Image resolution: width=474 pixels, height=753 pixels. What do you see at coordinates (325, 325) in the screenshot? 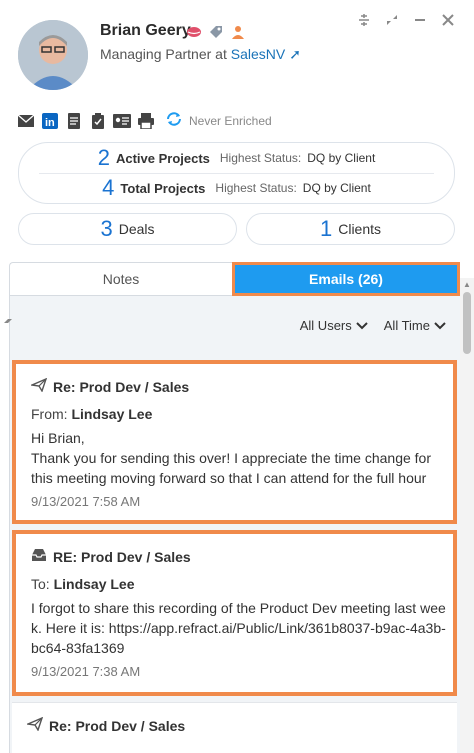
I see `users-filter-label: All Users` at bounding box center [325, 325].